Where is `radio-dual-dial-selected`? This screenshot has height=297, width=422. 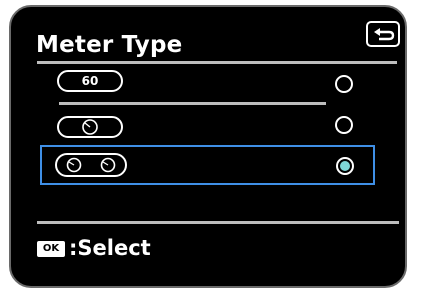
radio-dual-dial-selected is located at coordinates (345, 166).